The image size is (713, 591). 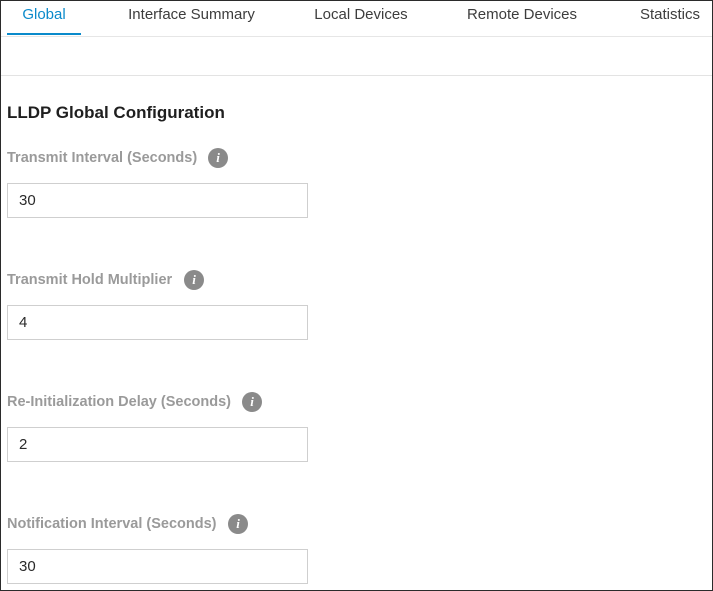 I want to click on tab-interface-summary: Interface Summary, so click(x=191, y=18).